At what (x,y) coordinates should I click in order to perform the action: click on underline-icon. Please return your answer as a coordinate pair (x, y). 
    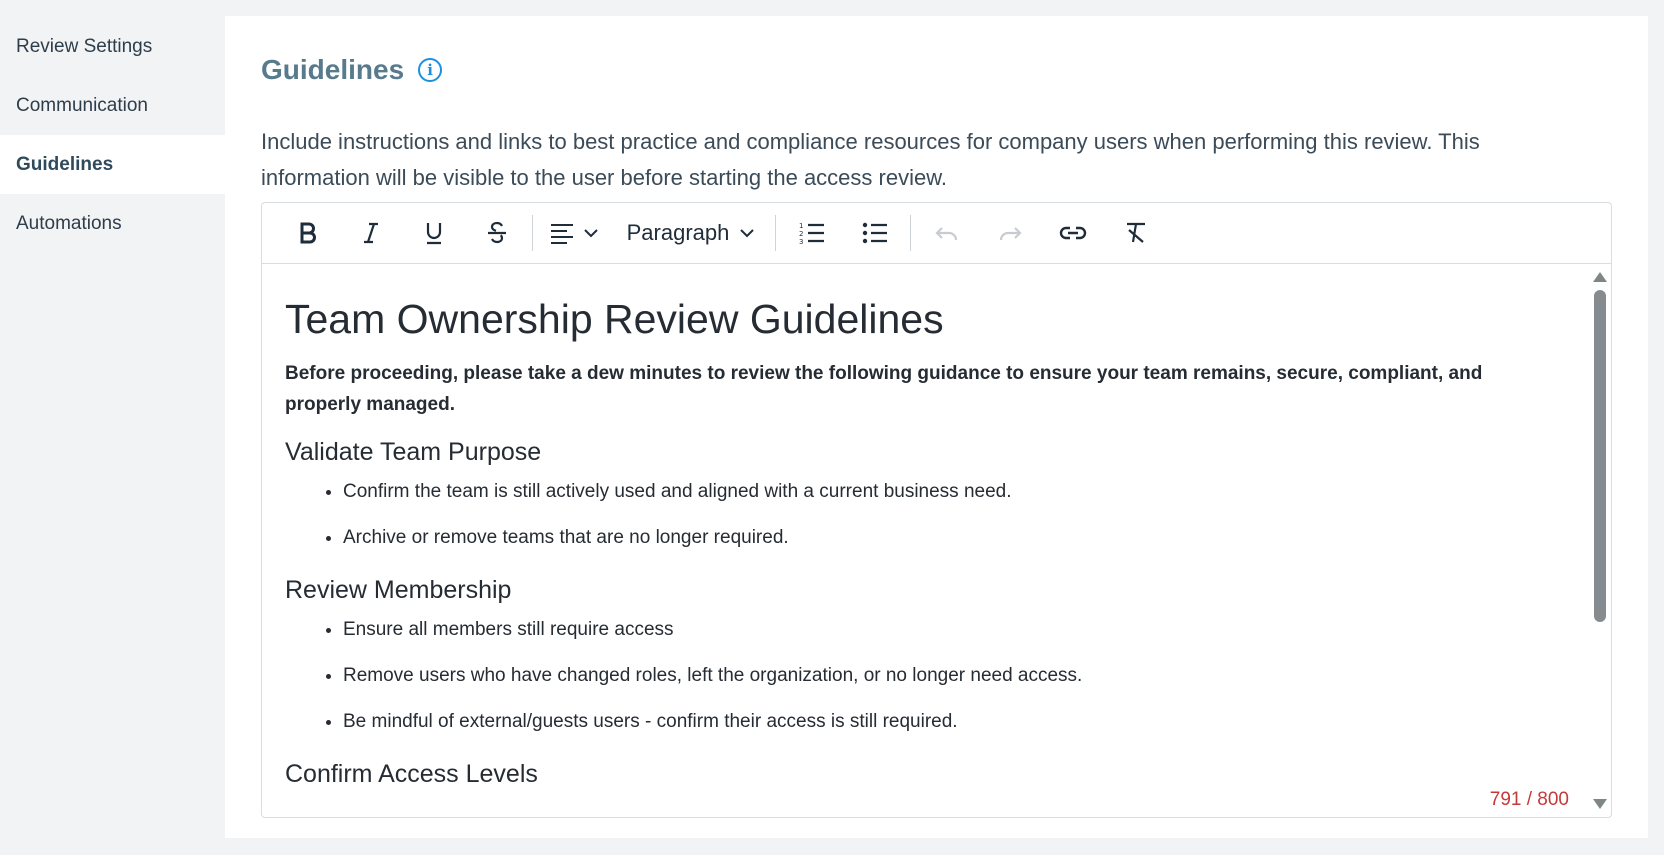
    Looking at the image, I should click on (433, 234).